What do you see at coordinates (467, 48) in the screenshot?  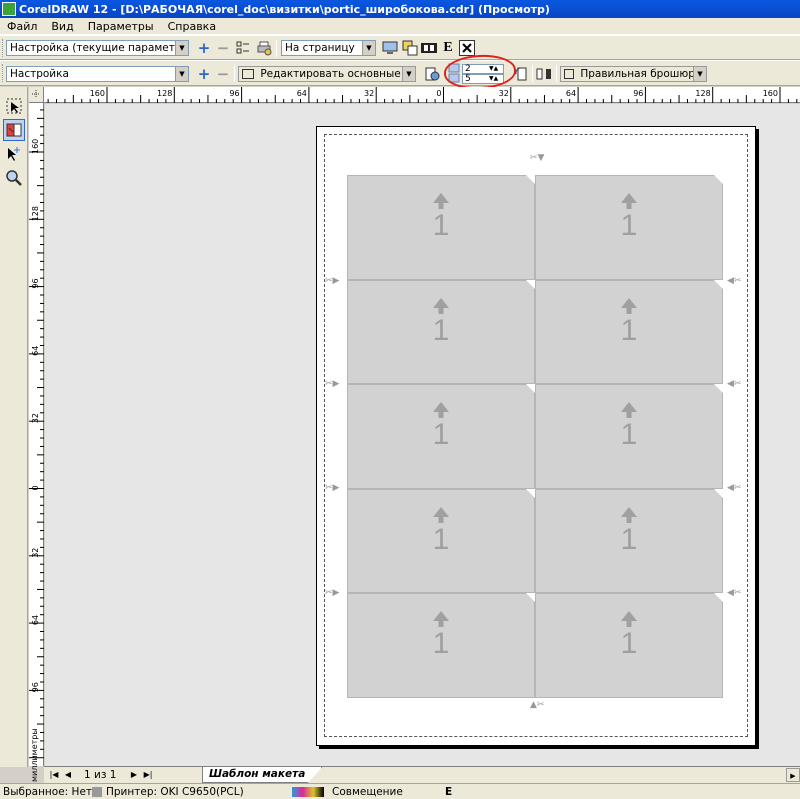 I see `close-preview-icon` at bounding box center [467, 48].